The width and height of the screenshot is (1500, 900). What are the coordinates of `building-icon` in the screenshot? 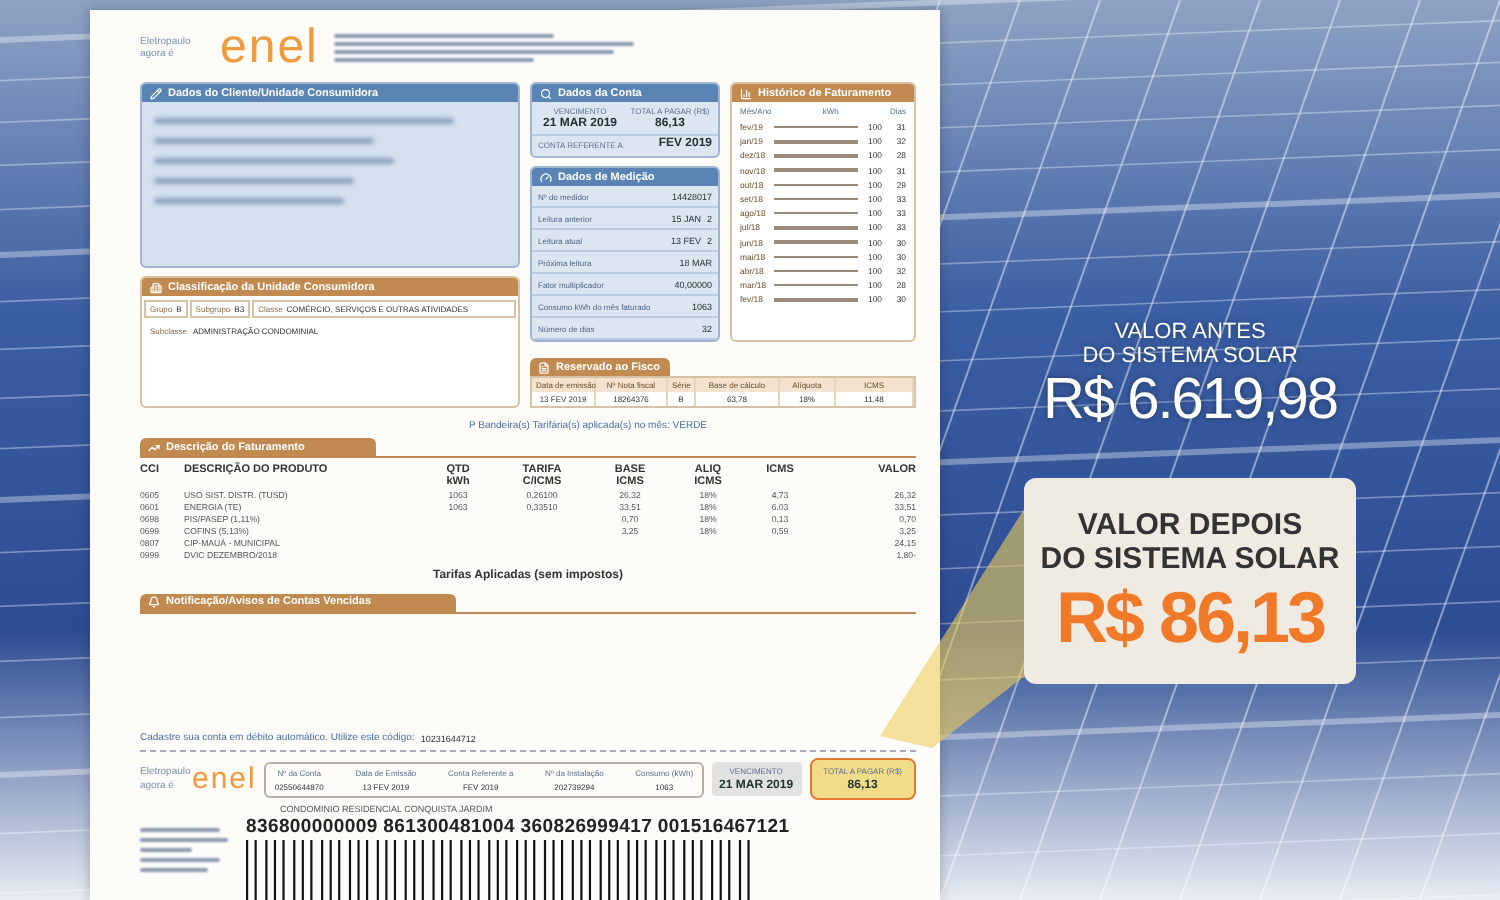 It's located at (156, 287).